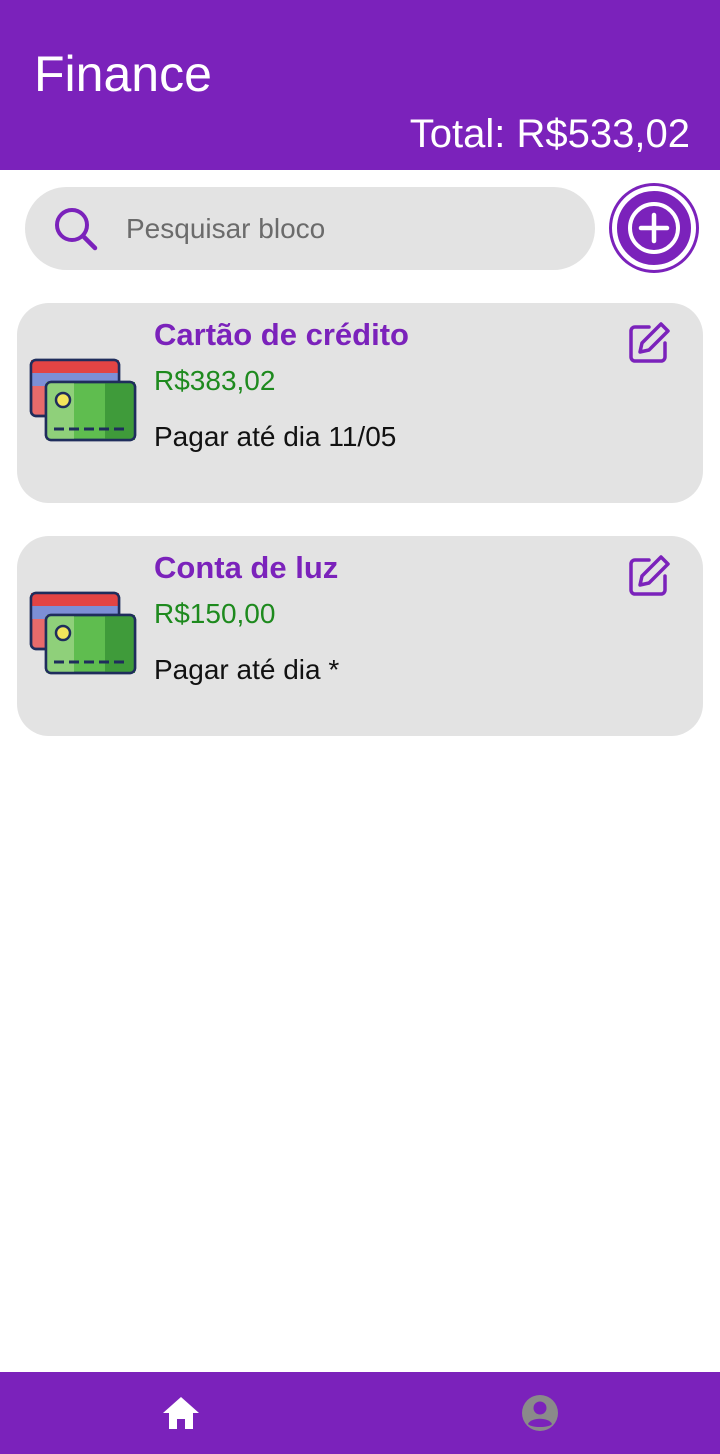  I want to click on app-header: Finance Total: R$533,02, so click(360, 85).